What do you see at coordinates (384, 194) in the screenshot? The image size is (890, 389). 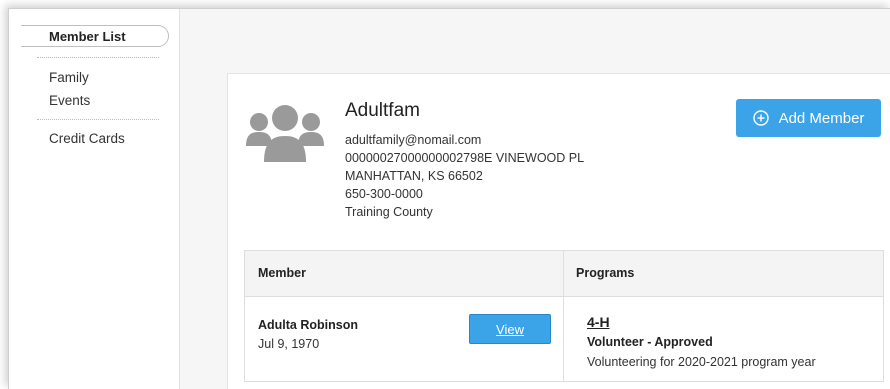 I see `family-phone: 650-300-0000` at bounding box center [384, 194].